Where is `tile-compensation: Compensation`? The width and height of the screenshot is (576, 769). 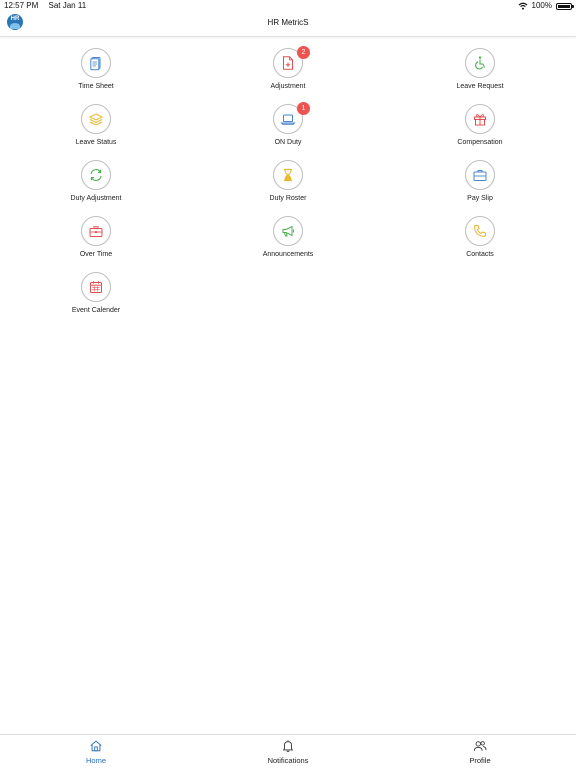 tile-compensation: Compensation is located at coordinates (480, 130).